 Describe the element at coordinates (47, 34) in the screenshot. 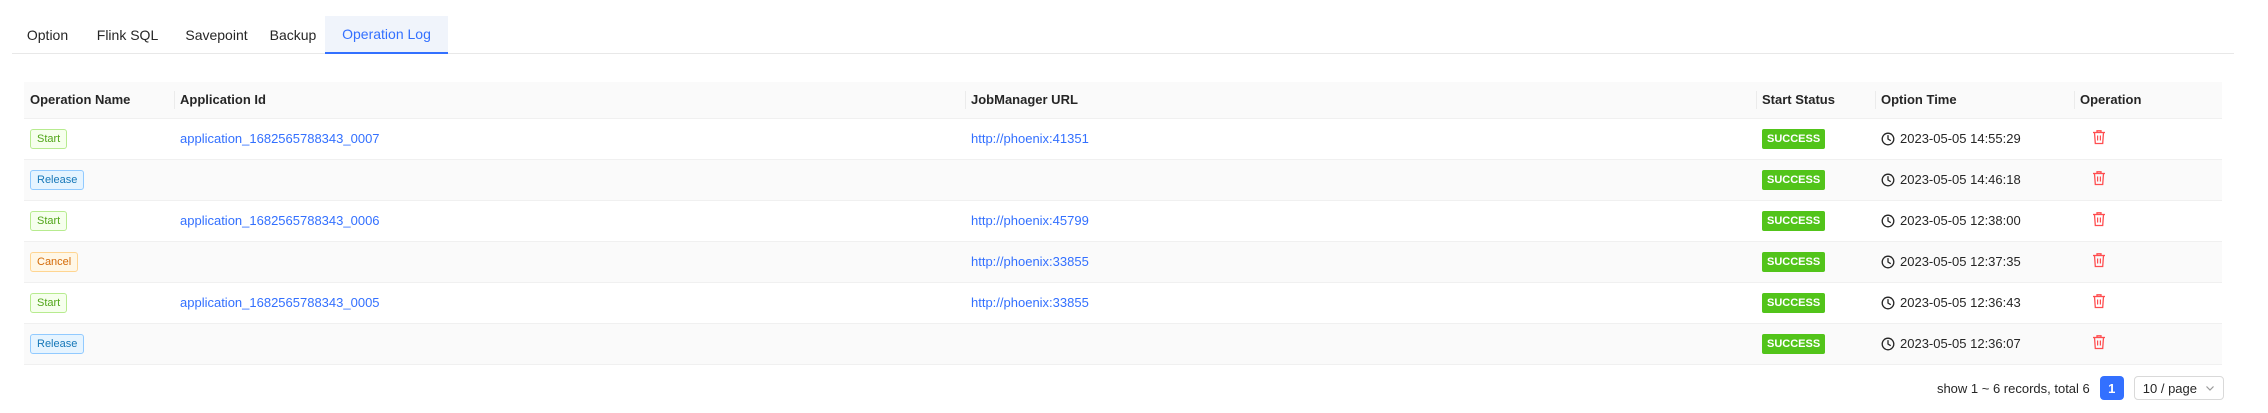

I see `tab-option: Option` at that location.